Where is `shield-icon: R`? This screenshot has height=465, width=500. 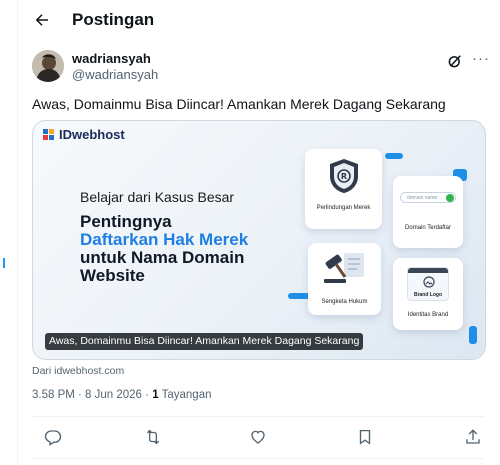 shield-icon: R is located at coordinates (344, 176).